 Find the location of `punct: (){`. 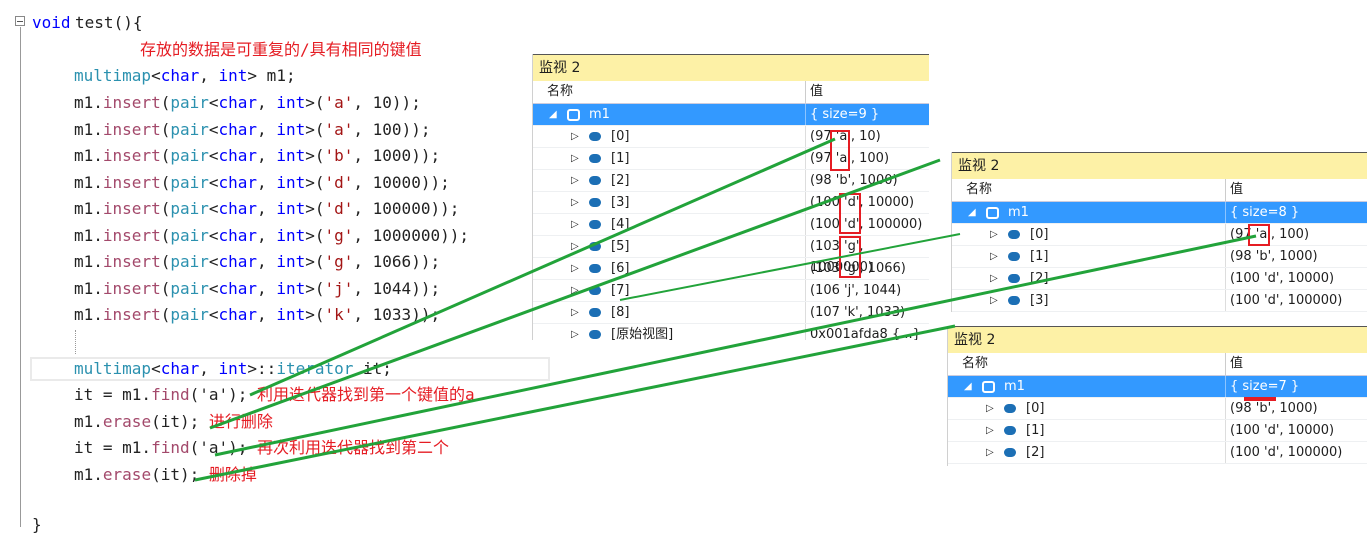

punct: (){ is located at coordinates (128, 22).